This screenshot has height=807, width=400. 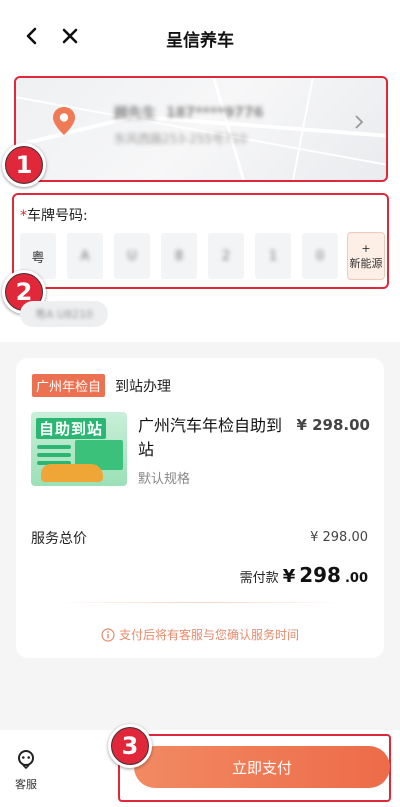 I want to click on service-notice-text: 支付后将有客服与您确认服务时间, so click(x=208, y=635).